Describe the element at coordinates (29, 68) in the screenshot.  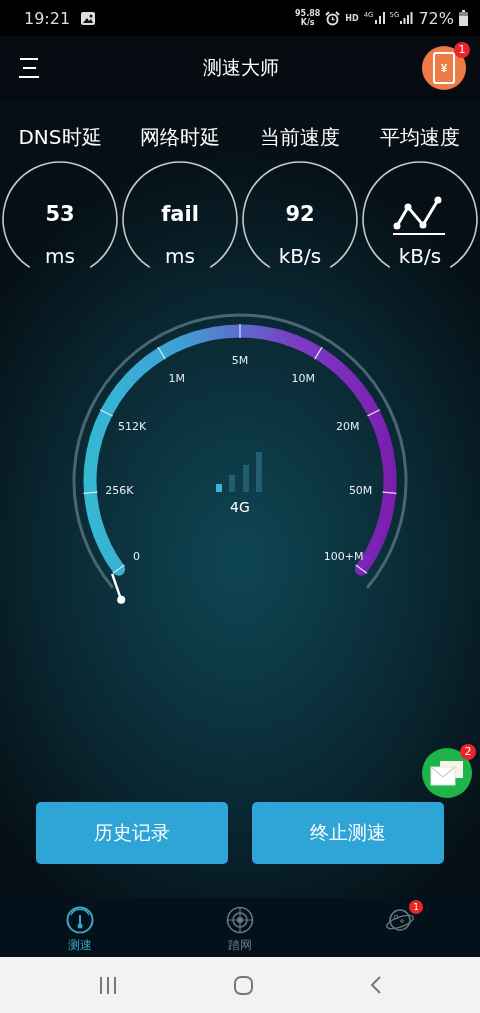
I see `menu-icon` at that location.